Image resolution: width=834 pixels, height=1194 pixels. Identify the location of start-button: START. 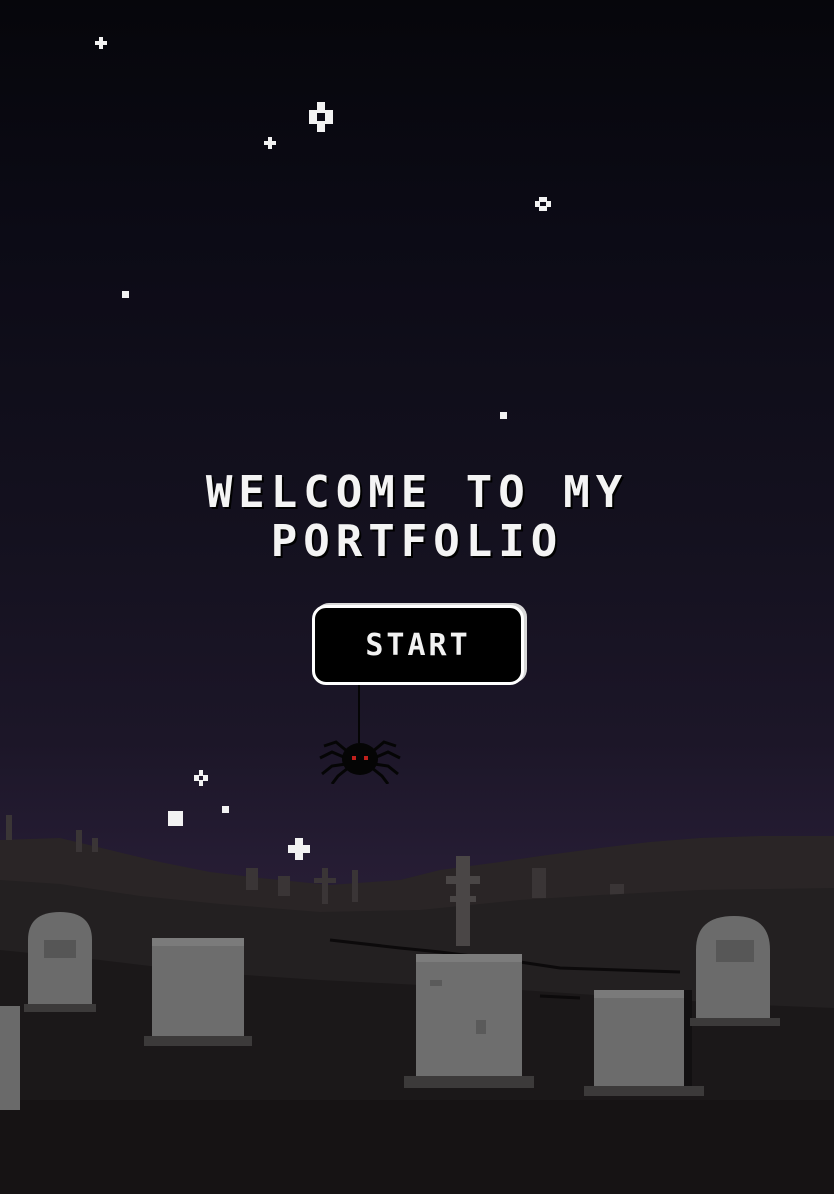
(418, 645).